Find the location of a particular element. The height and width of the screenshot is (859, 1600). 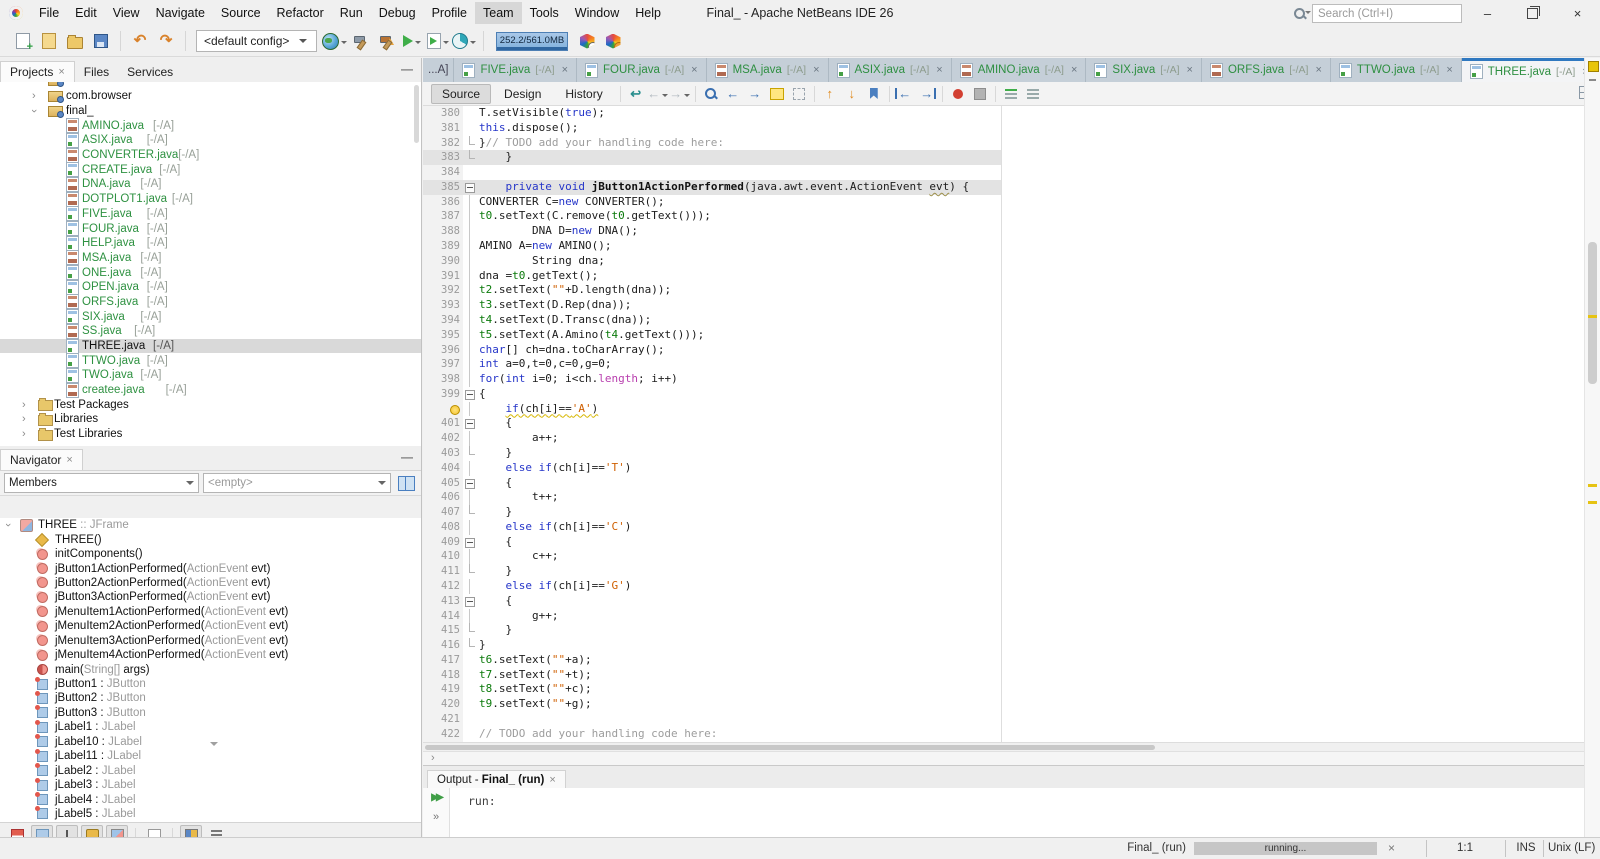

clean-build-project-button is located at coordinates (386, 41).